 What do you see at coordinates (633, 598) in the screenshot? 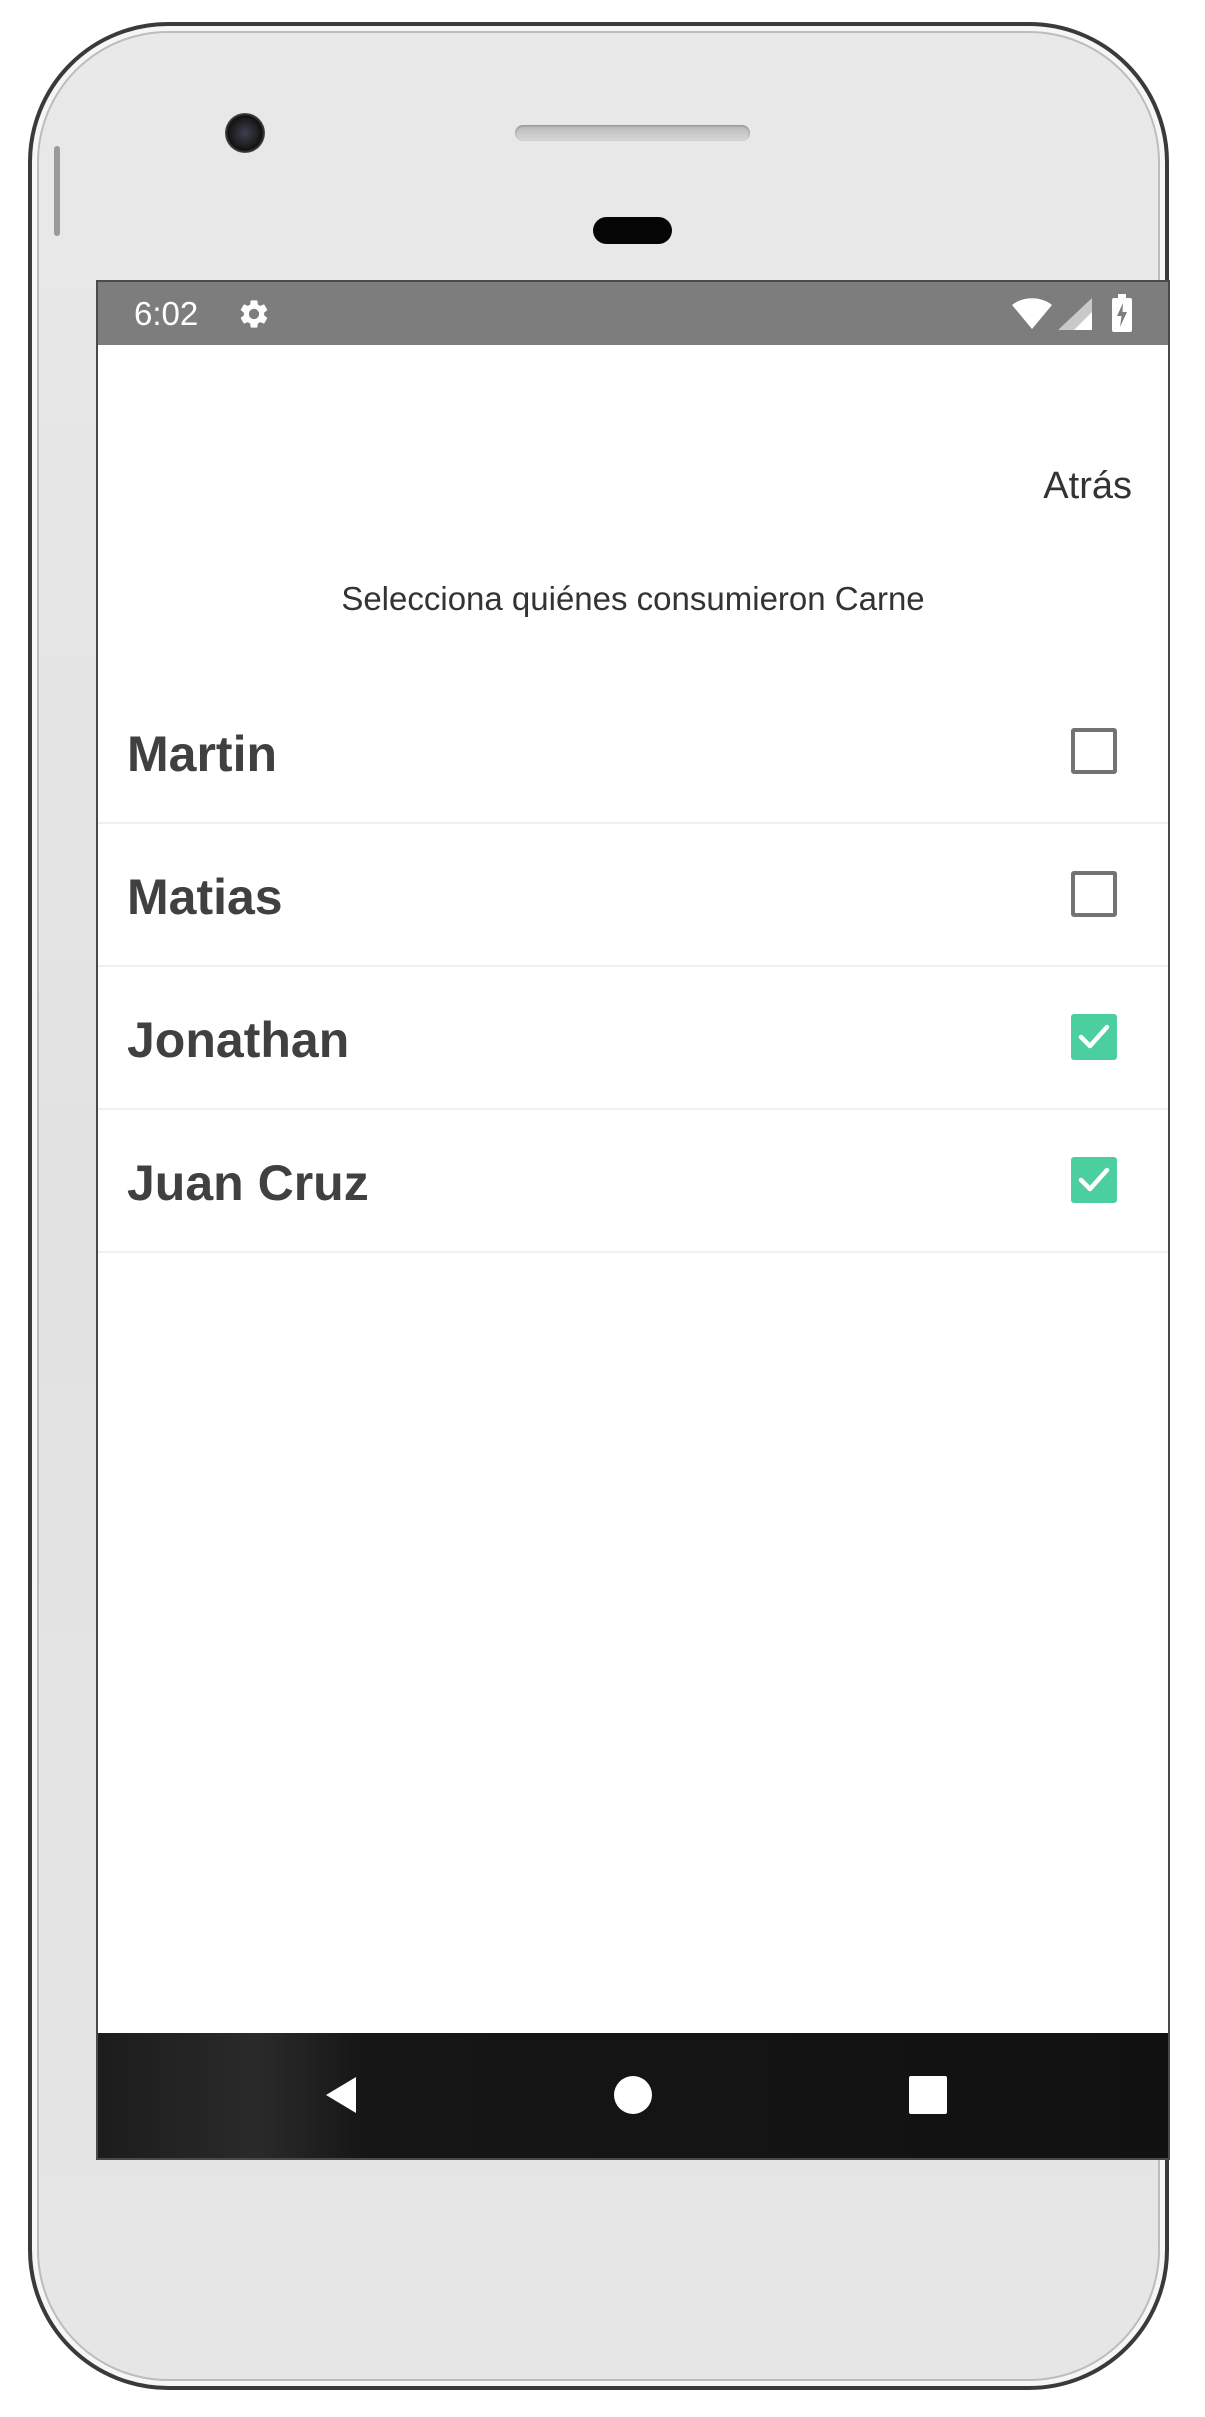
I see `page-subtitle: Selecciona quiénes consumieron Carne` at bounding box center [633, 598].